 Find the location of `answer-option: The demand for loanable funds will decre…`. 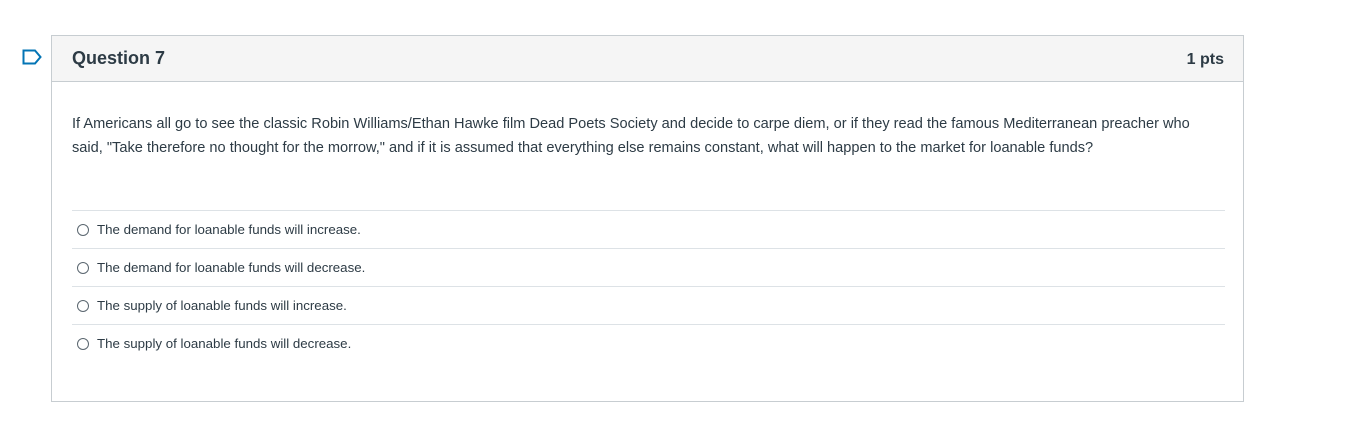

answer-option: The demand for loanable funds will decre… is located at coordinates (648, 267).